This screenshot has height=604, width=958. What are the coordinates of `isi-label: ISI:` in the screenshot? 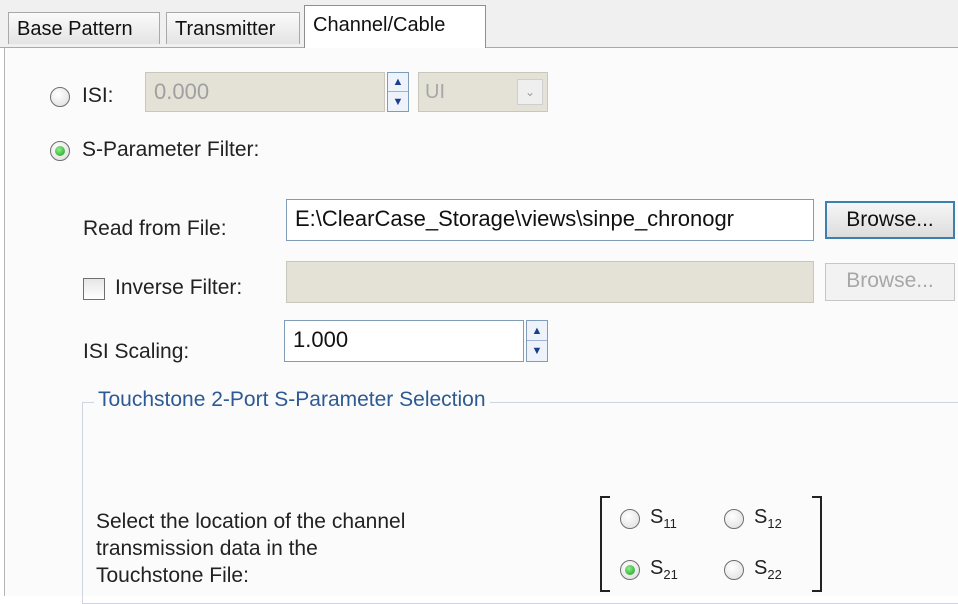 It's located at (98, 95).